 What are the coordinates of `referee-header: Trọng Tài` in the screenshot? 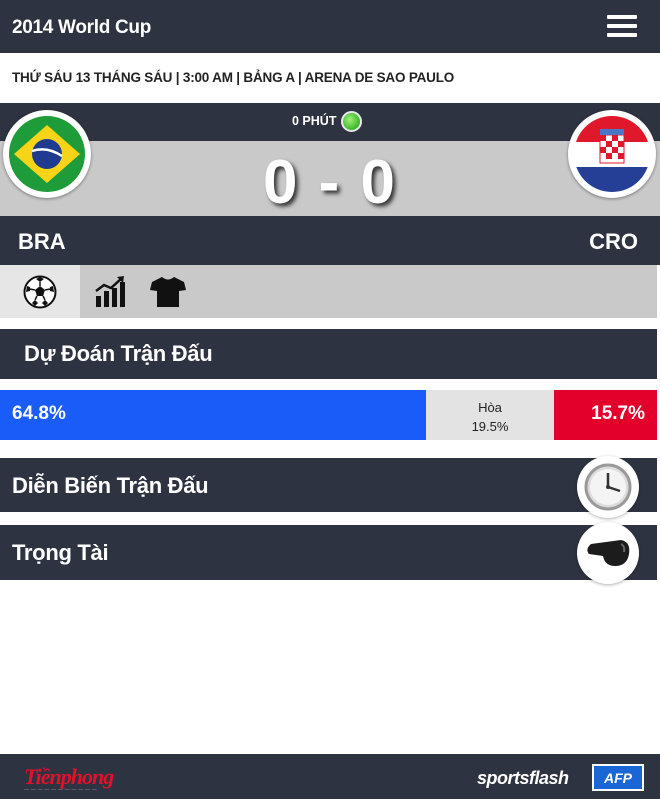 It's located at (328, 553).